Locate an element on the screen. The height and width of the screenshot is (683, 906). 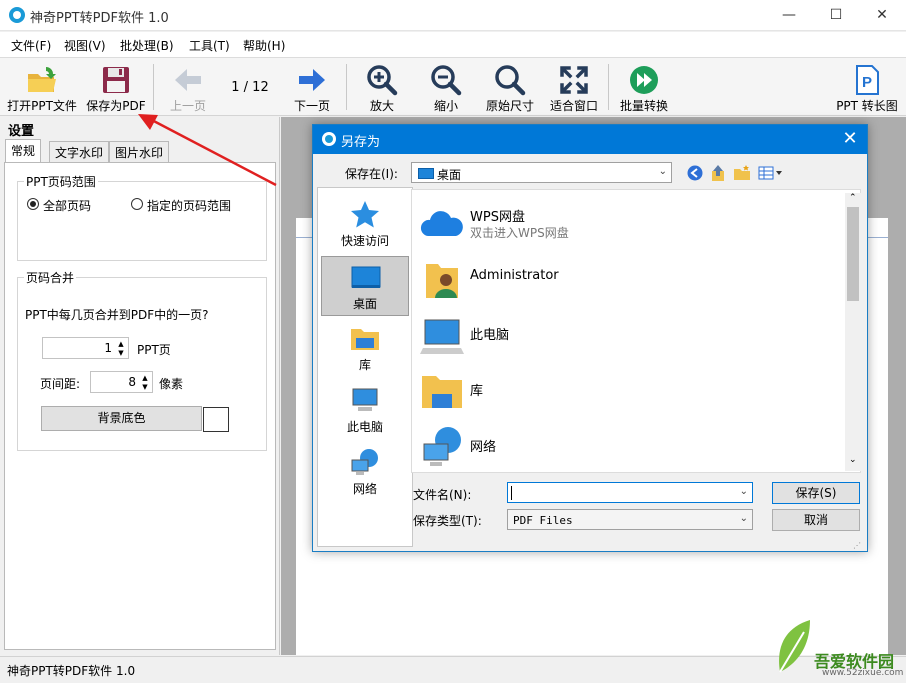
new-folder-icon is located at coordinates (742, 173).